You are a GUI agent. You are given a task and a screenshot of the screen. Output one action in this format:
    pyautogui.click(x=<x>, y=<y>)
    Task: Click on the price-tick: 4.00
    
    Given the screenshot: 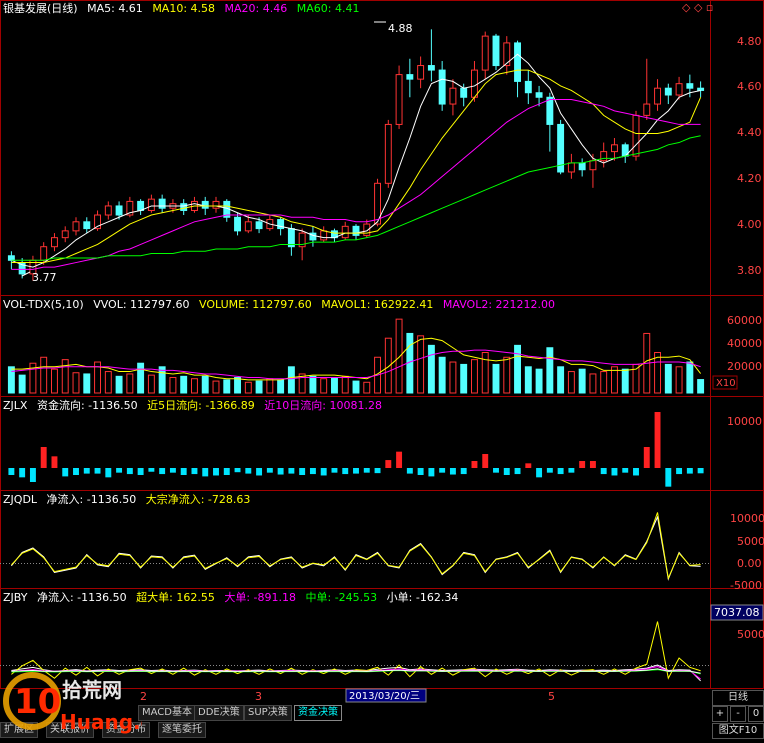 What is the action you would take?
    pyautogui.click(x=749, y=224)
    